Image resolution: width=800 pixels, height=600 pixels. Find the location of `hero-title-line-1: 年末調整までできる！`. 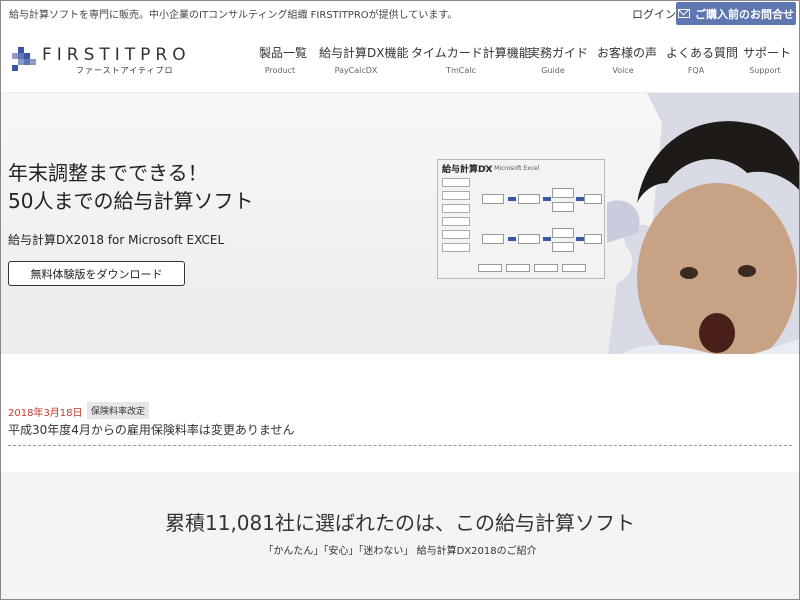

hero-title-line-1: 年末調整までできる！ is located at coordinates (108, 173).